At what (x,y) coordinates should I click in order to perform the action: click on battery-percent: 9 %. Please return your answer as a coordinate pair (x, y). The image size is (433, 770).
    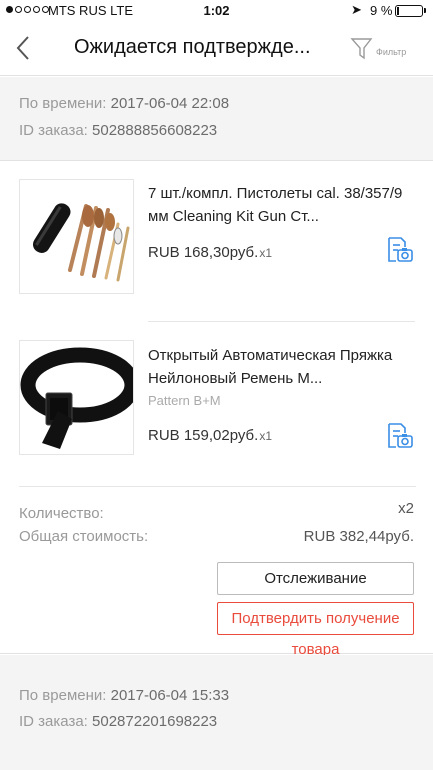
    Looking at the image, I should click on (381, 10).